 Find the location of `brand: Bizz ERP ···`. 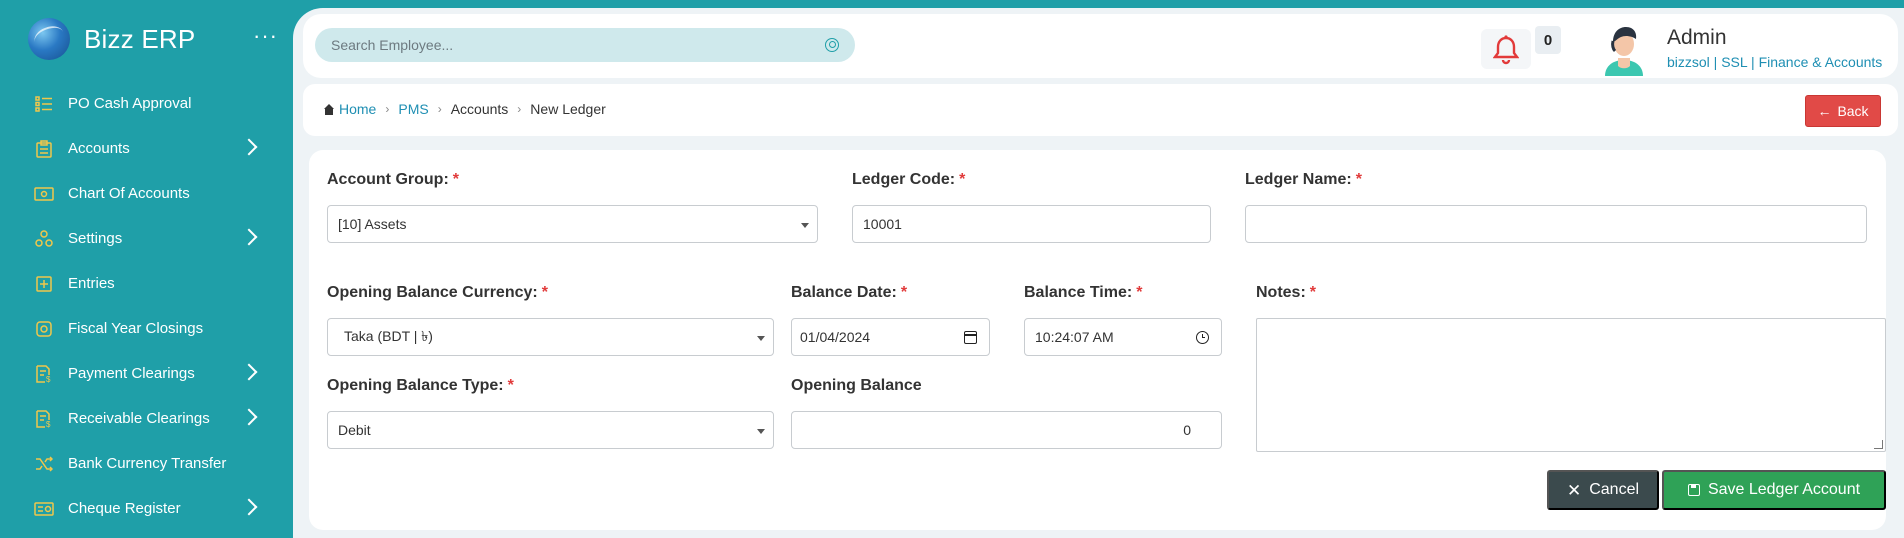

brand: Bizz ERP ··· is located at coordinates (153, 39).